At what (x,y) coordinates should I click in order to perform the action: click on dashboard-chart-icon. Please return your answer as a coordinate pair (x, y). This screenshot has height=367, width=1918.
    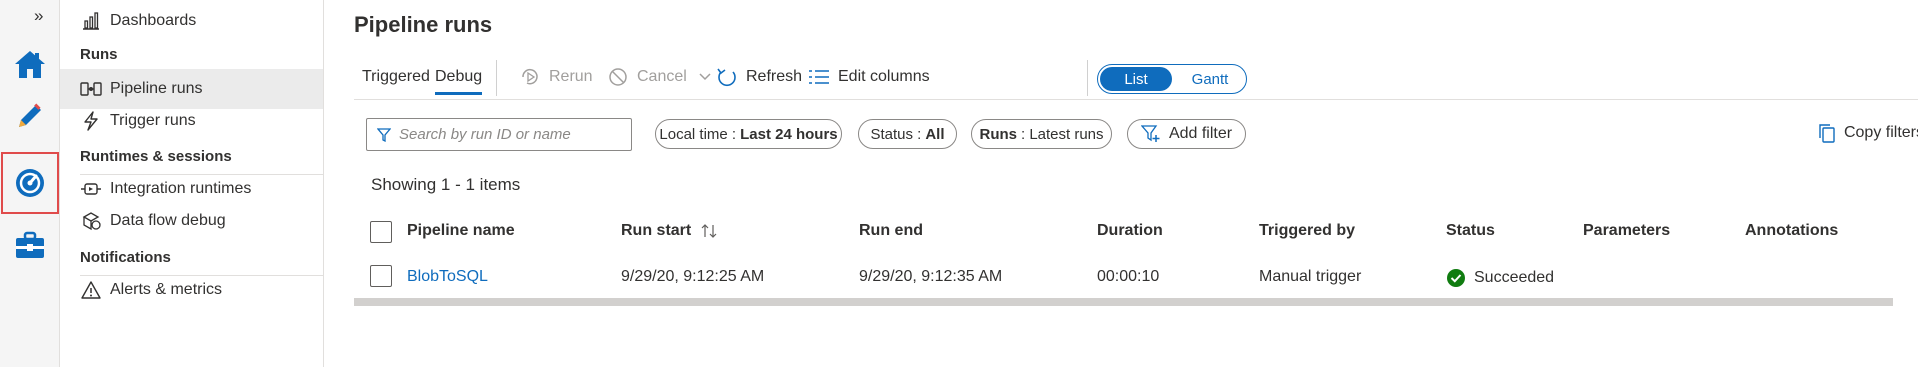
    Looking at the image, I should click on (91, 21).